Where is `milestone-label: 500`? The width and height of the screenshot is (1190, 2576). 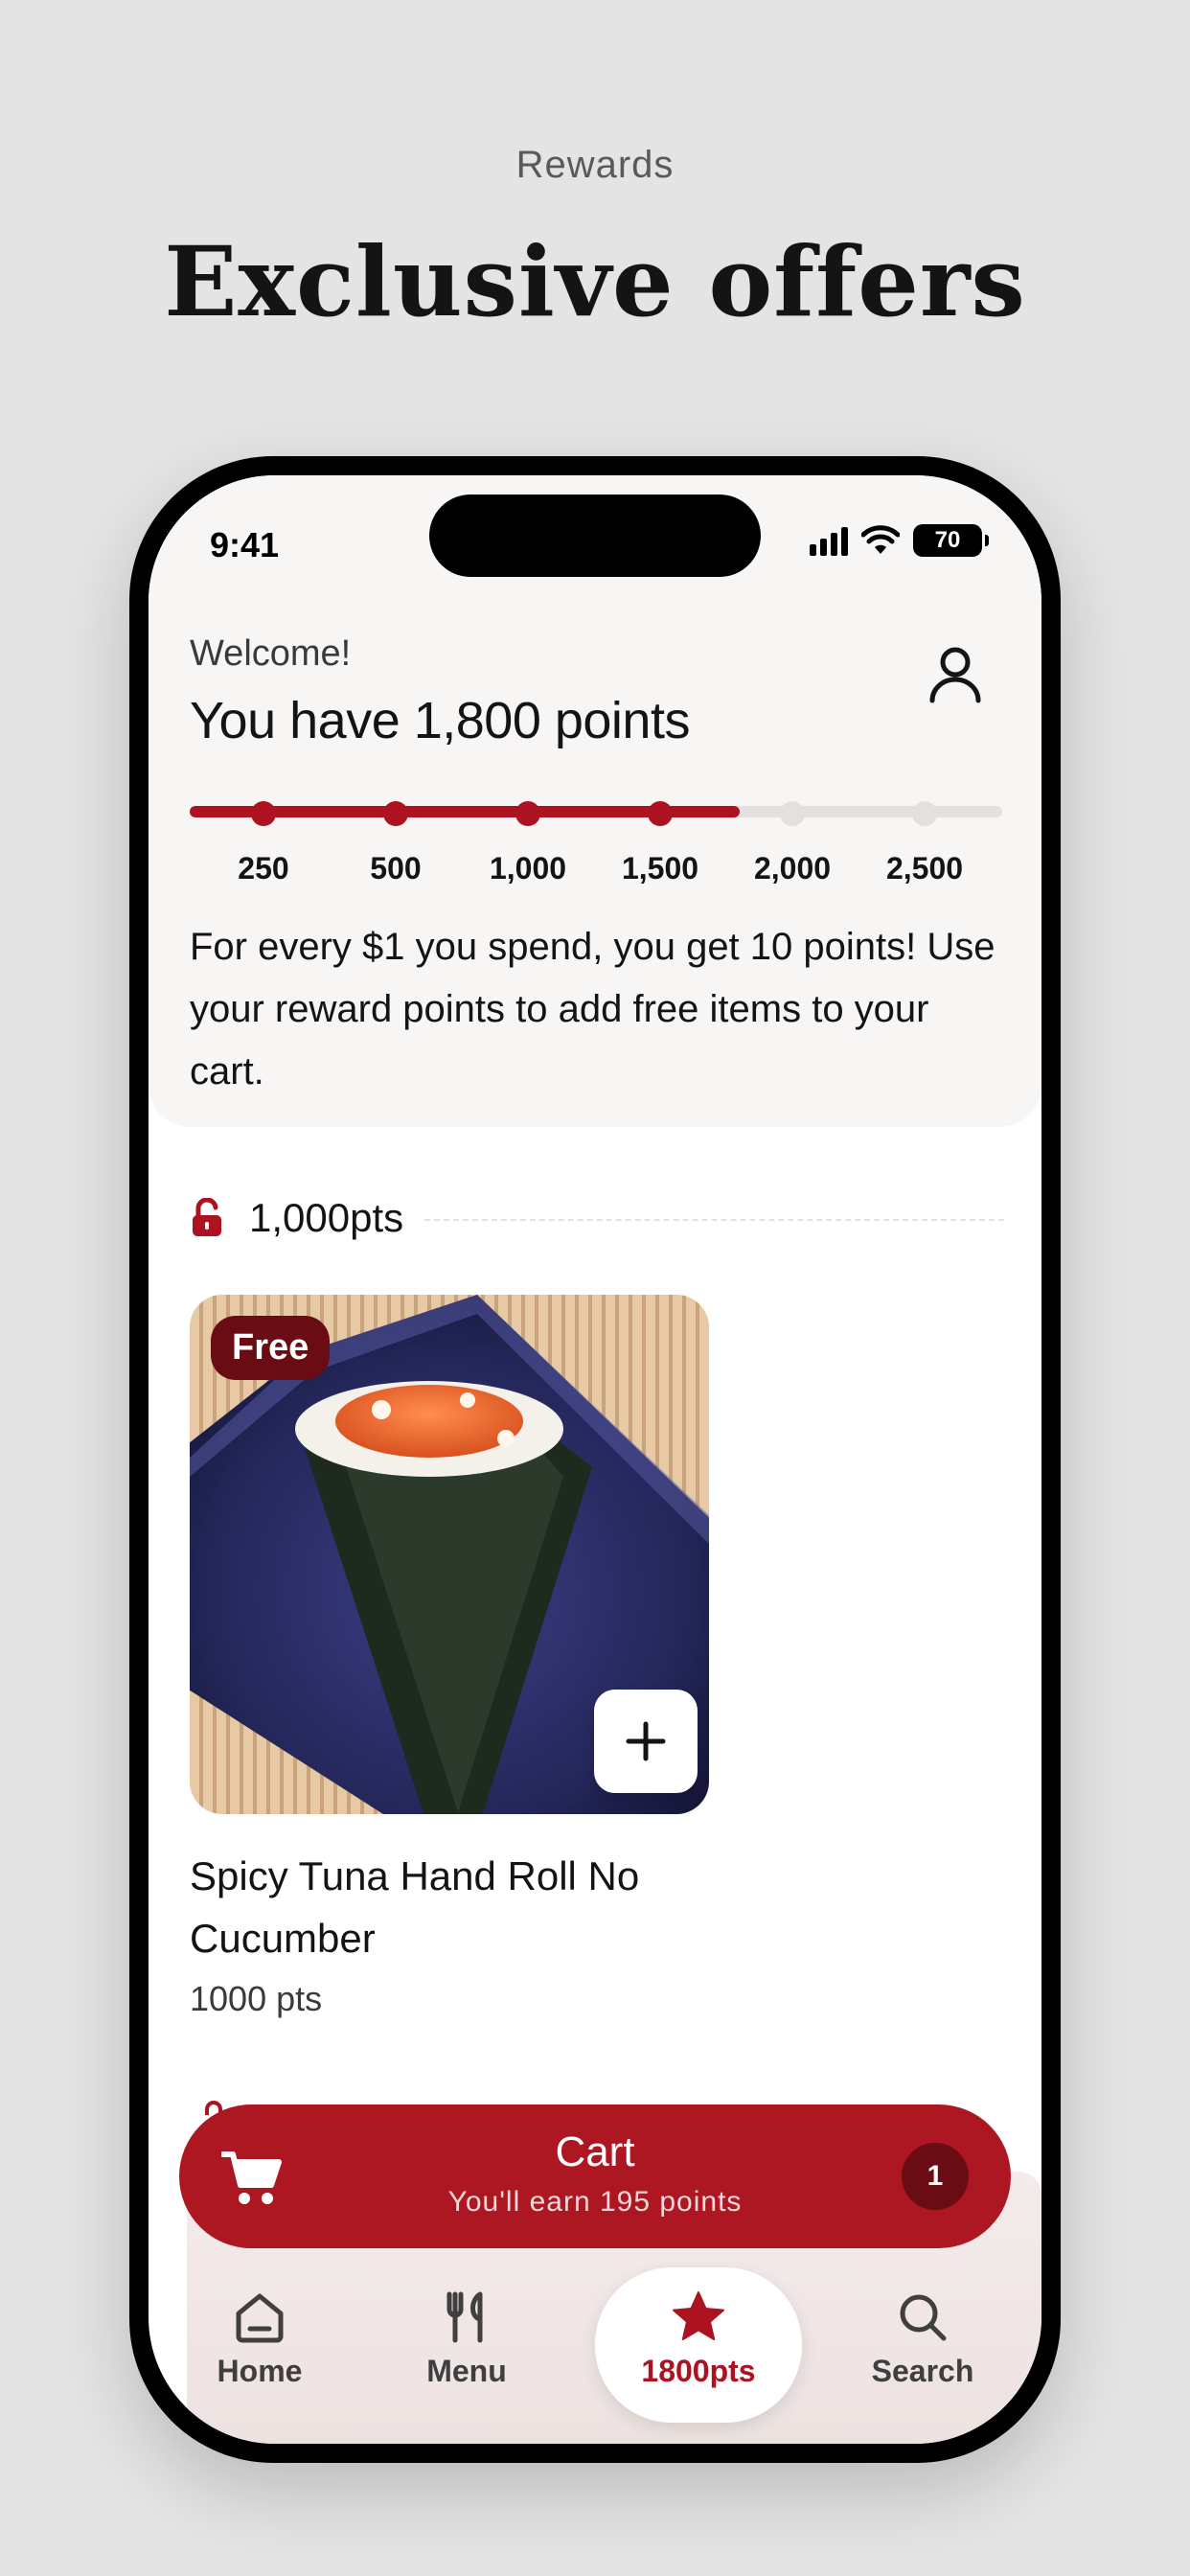 milestone-label: 500 is located at coordinates (396, 868).